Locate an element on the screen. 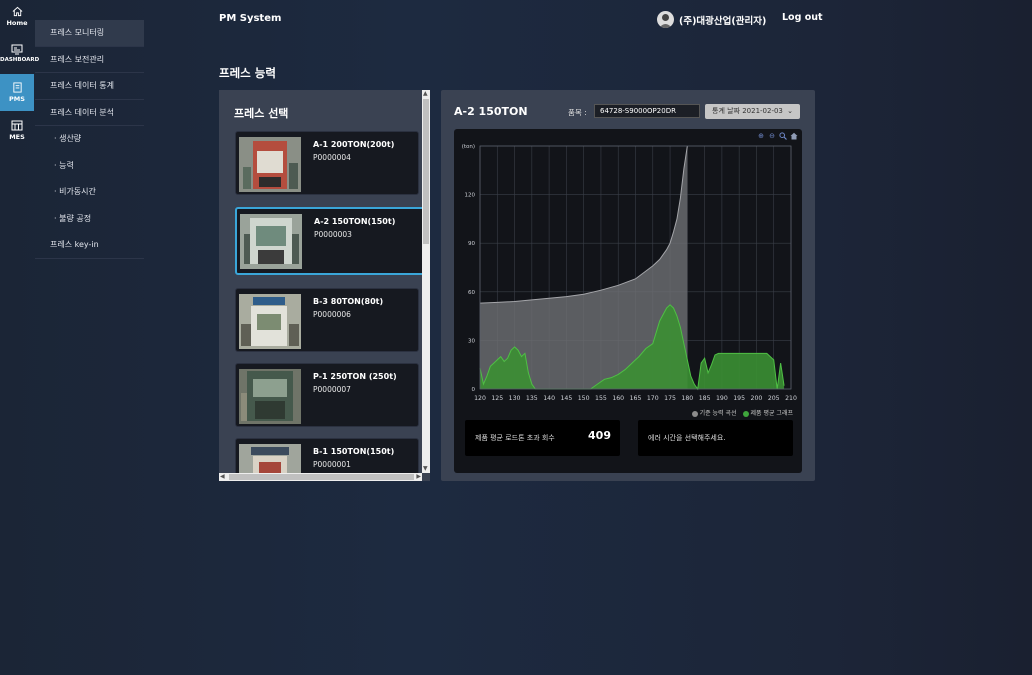  rail-home: Home is located at coordinates (17, 19).